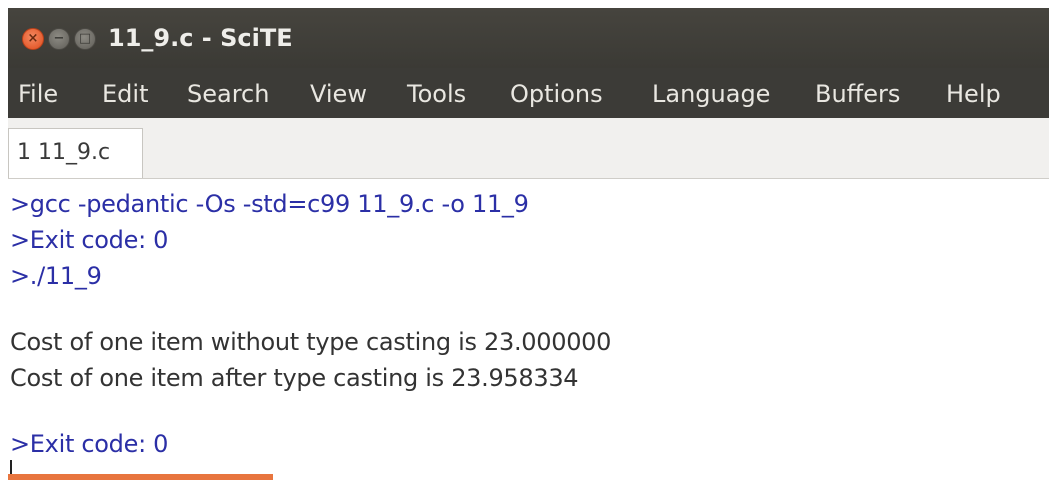  What do you see at coordinates (89, 444) in the screenshot?
I see `output-line-exit-2: >Exit code: 0` at bounding box center [89, 444].